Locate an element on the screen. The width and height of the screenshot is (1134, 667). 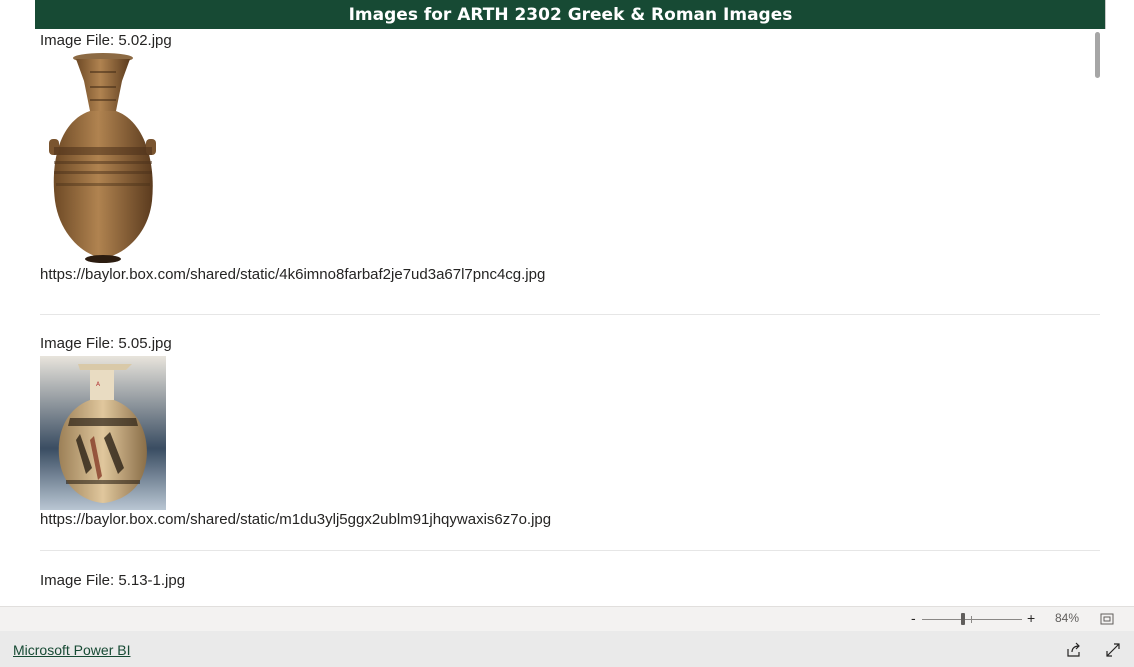
image-file-label: Image File: 5.05.jpg is located at coordinates (106, 343).